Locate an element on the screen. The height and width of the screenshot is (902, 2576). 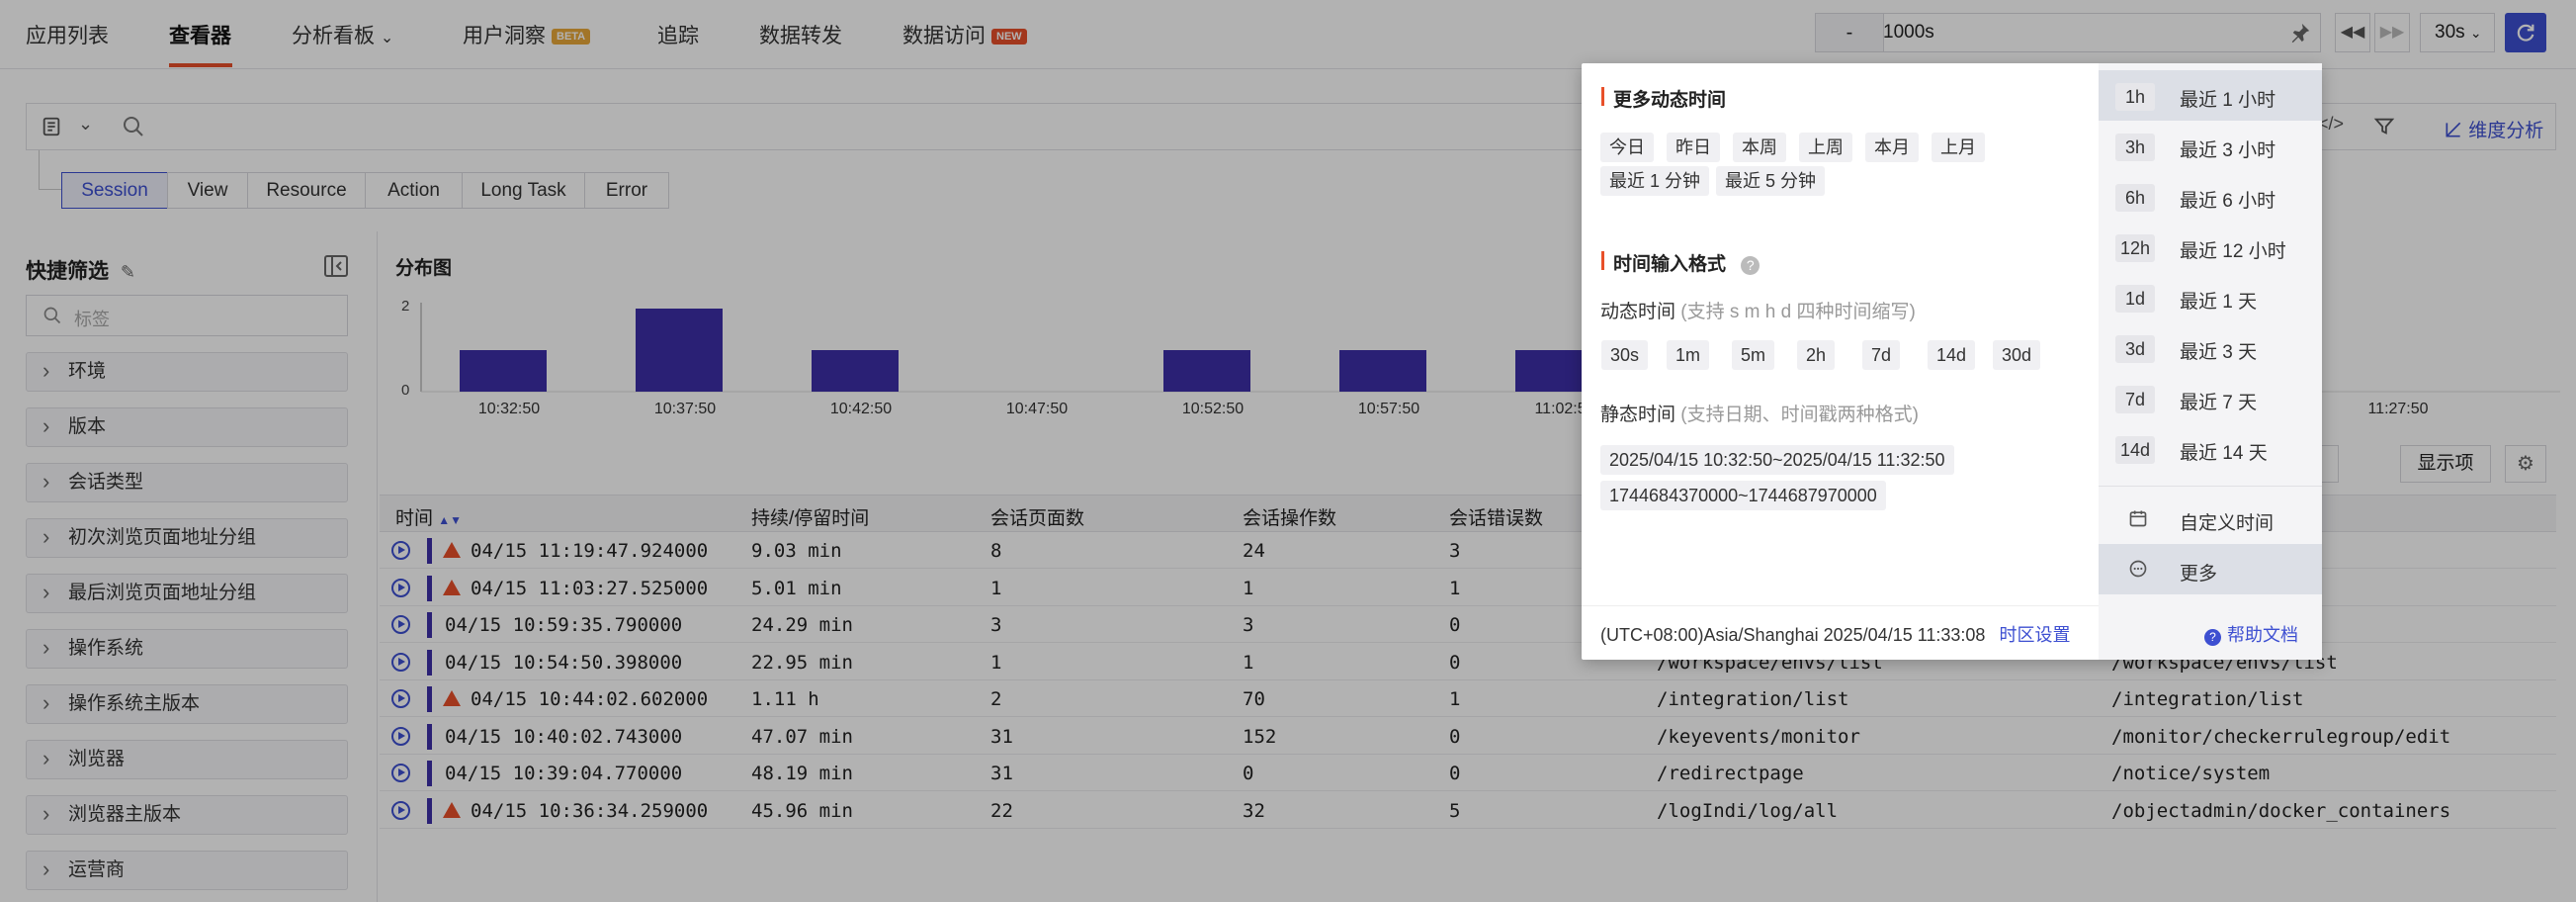
format-title-text: 时间输入格式 is located at coordinates (1670, 264).